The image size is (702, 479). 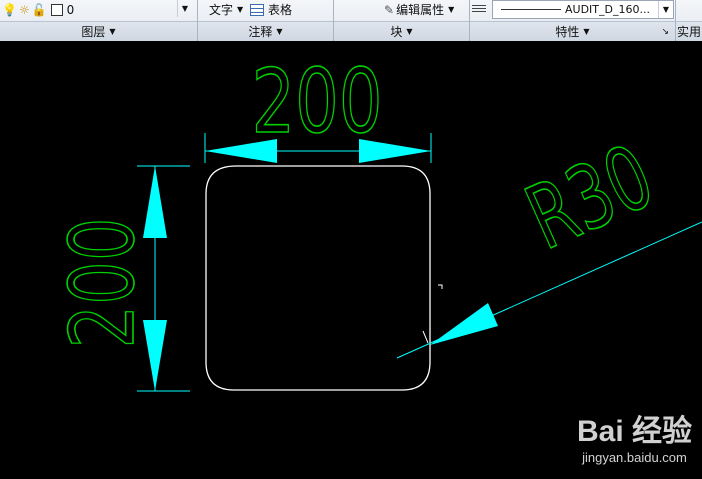 I want to click on panel-label: 块, so click(x=396, y=32).